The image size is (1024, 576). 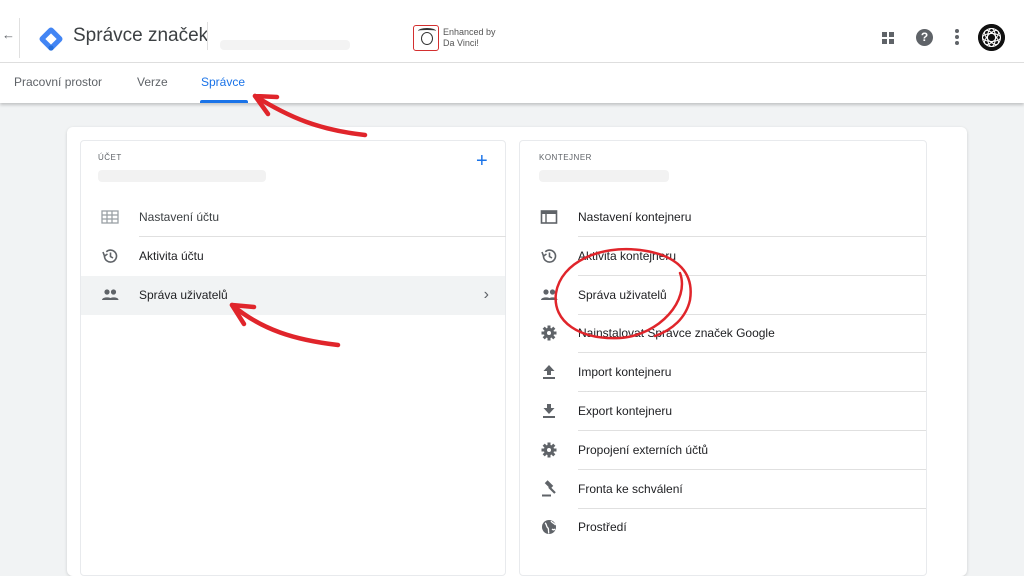 What do you see at coordinates (152, 82) in the screenshot?
I see `tab-versions: Verze` at bounding box center [152, 82].